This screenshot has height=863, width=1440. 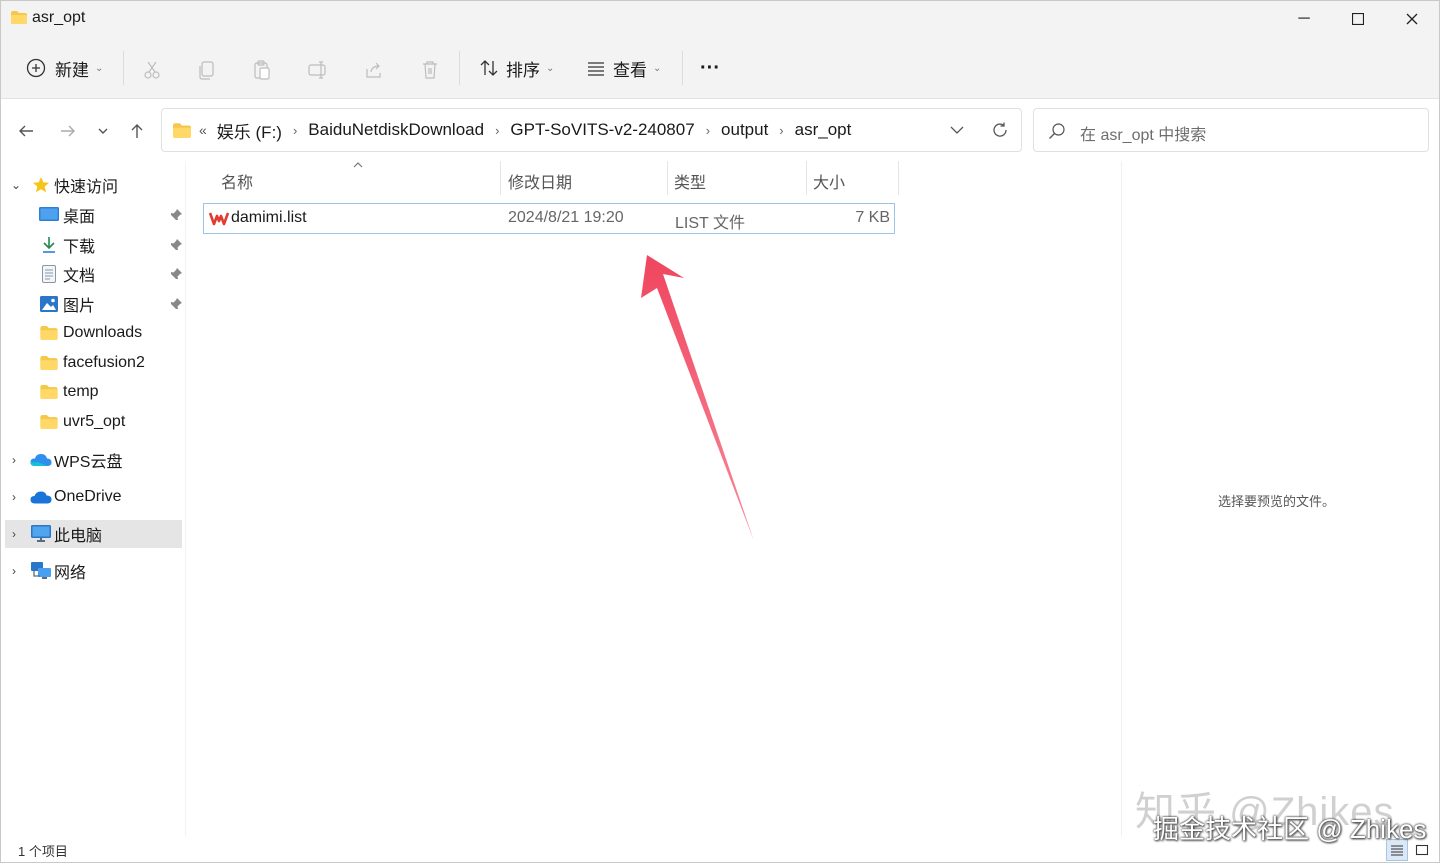 What do you see at coordinates (26, 131) in the screenshot?
I see `back-button` at bounding box center [26, 131].